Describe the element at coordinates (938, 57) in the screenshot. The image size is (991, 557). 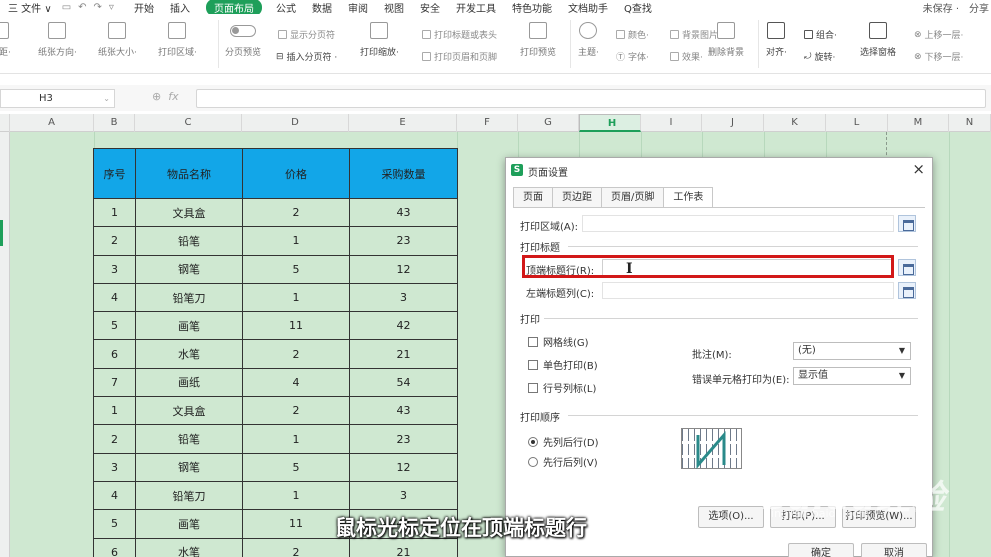
I see `send-backward-button: ⊗ 下移一层·` at that location.